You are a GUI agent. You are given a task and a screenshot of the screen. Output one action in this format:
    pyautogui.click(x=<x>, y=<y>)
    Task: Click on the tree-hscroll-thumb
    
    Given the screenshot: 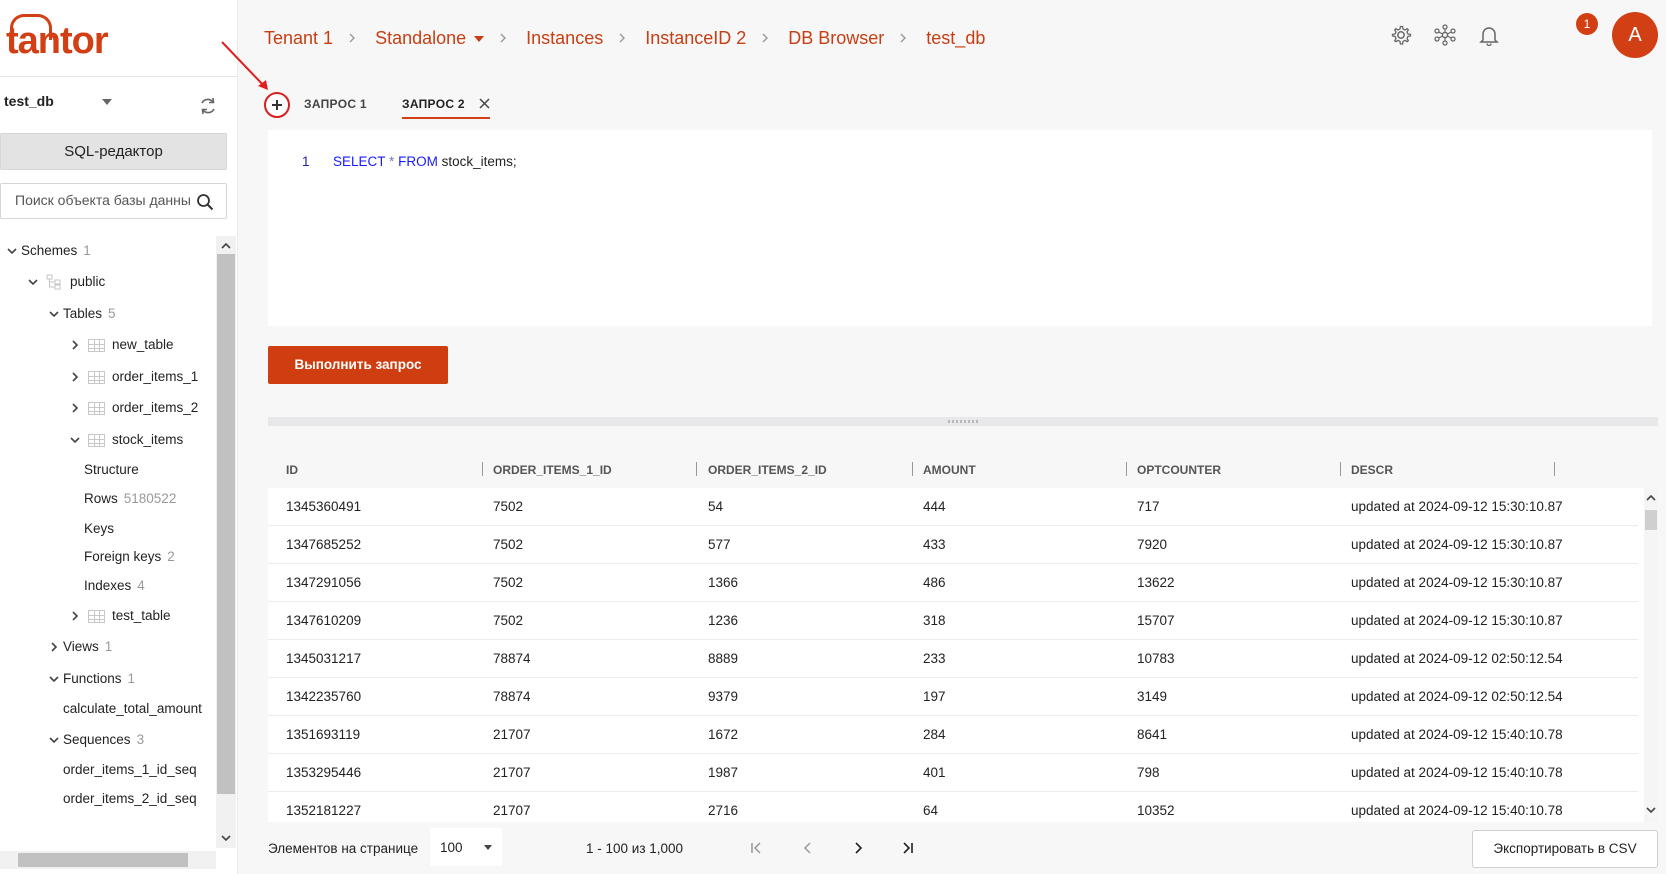 What is the action you would take?
    pyautogui.click(x=103, y=860)
    